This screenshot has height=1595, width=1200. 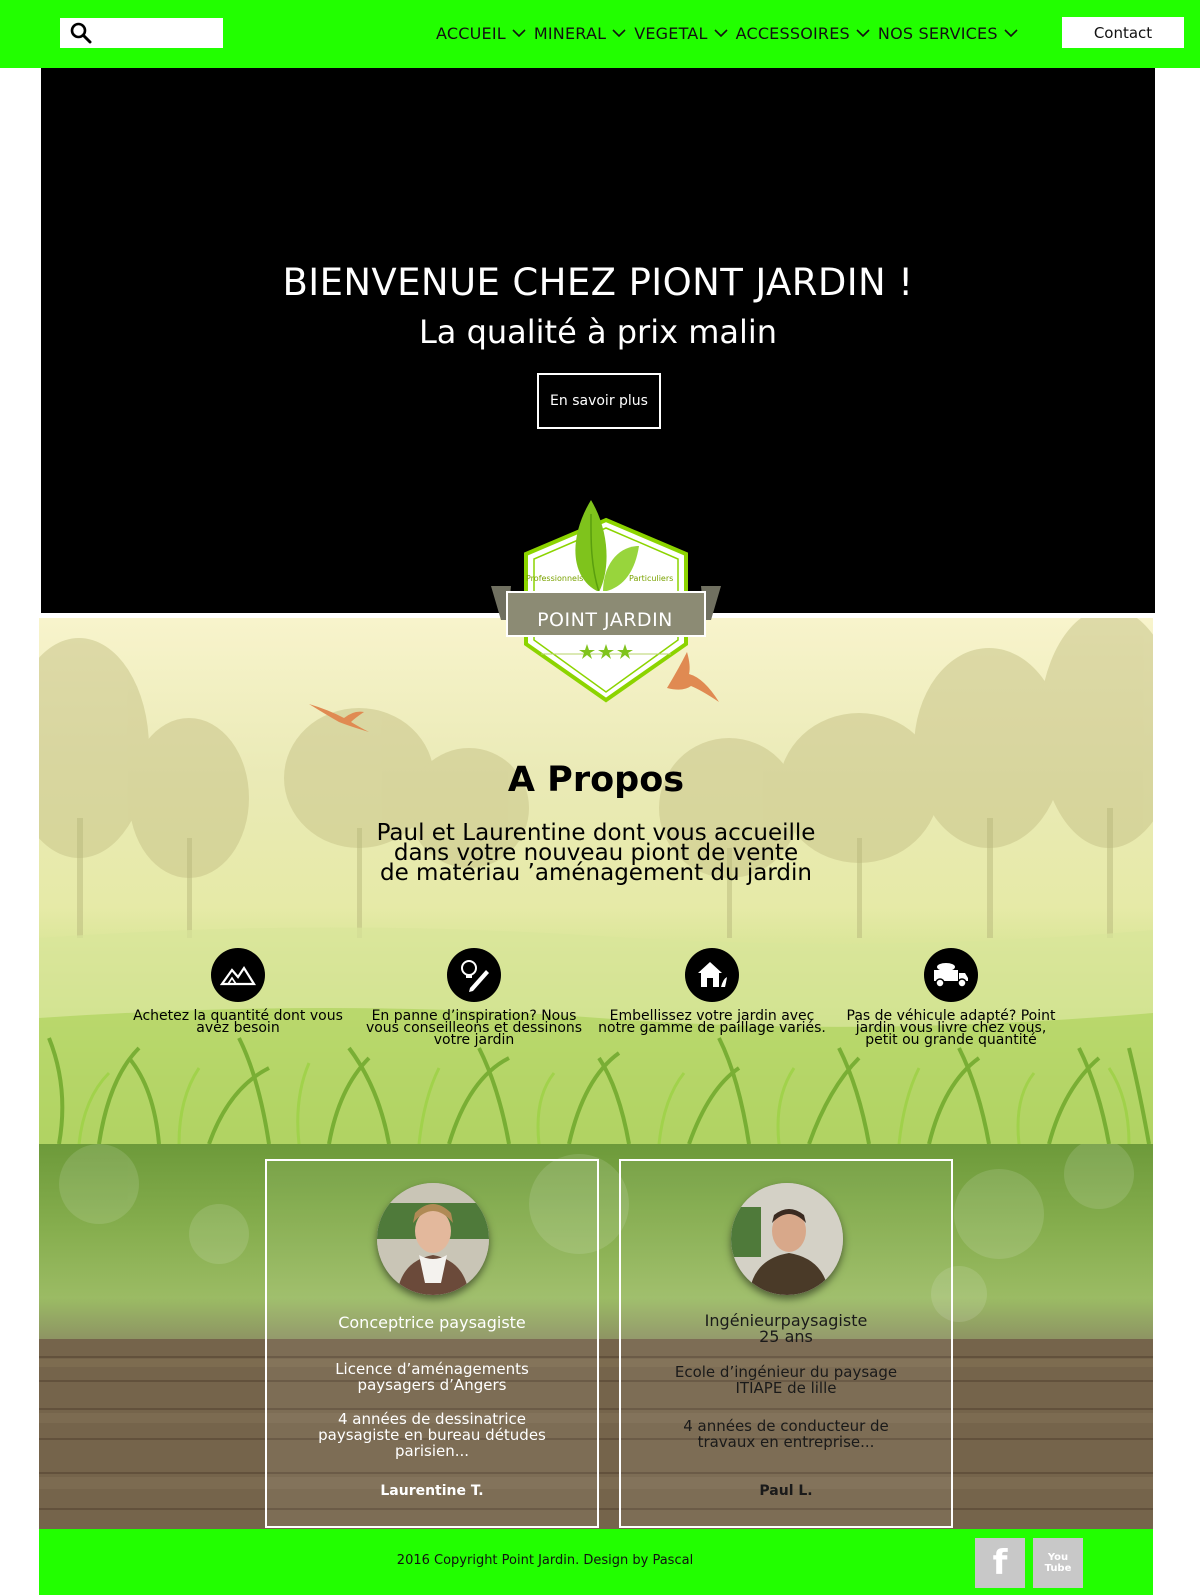 I want to click on nav-item-accueil: ACCUEIL, so click(x=483, y=33).